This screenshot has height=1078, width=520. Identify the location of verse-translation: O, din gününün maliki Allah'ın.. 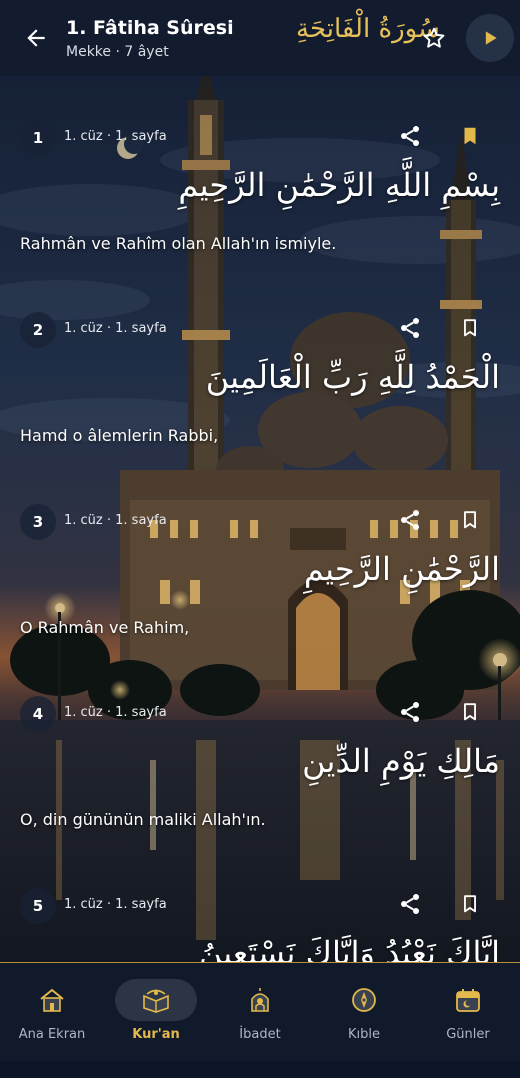
(143, 819).